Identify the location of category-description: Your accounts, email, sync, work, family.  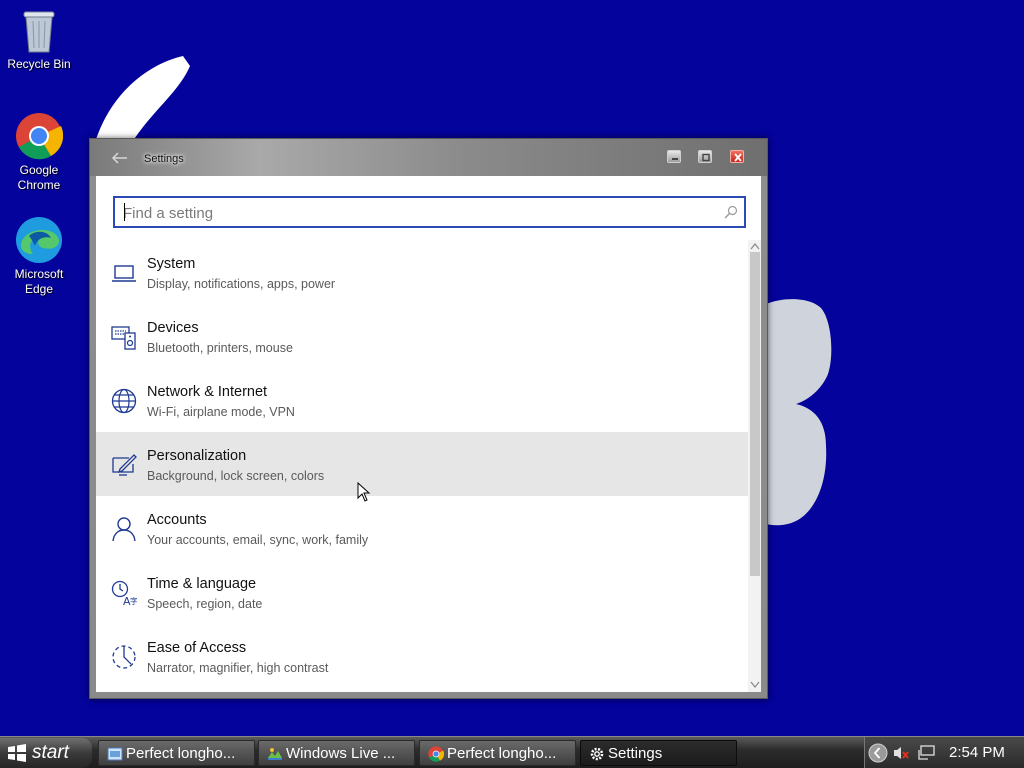
(258, 540).